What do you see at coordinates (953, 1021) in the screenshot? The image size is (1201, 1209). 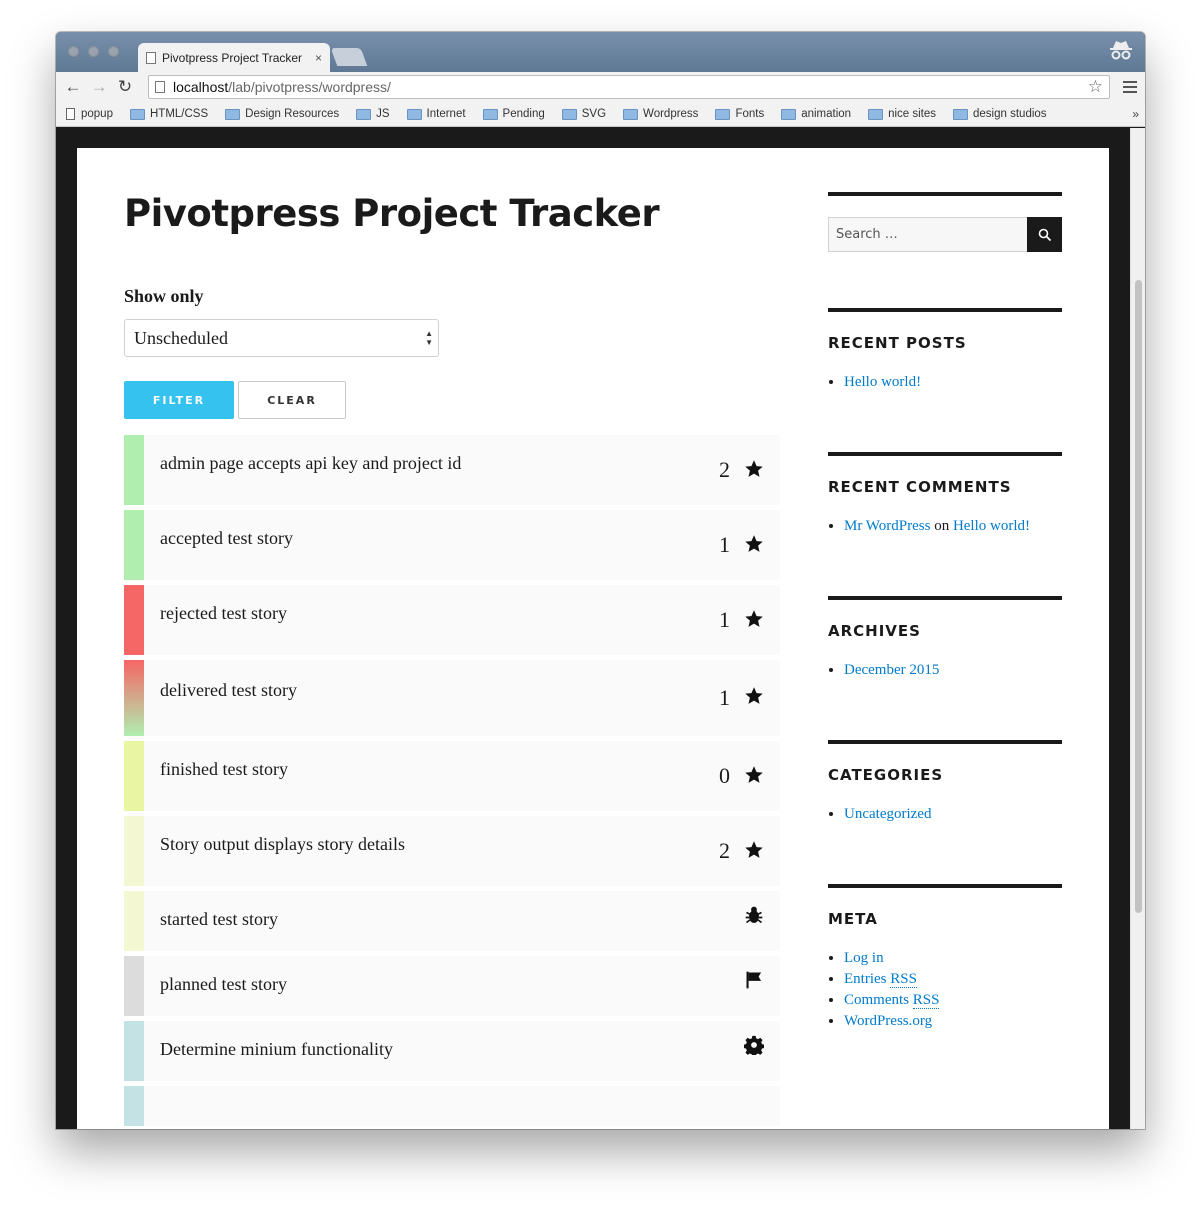 I see `list-item: WordPress.org` at bounding box center [953, 1021].